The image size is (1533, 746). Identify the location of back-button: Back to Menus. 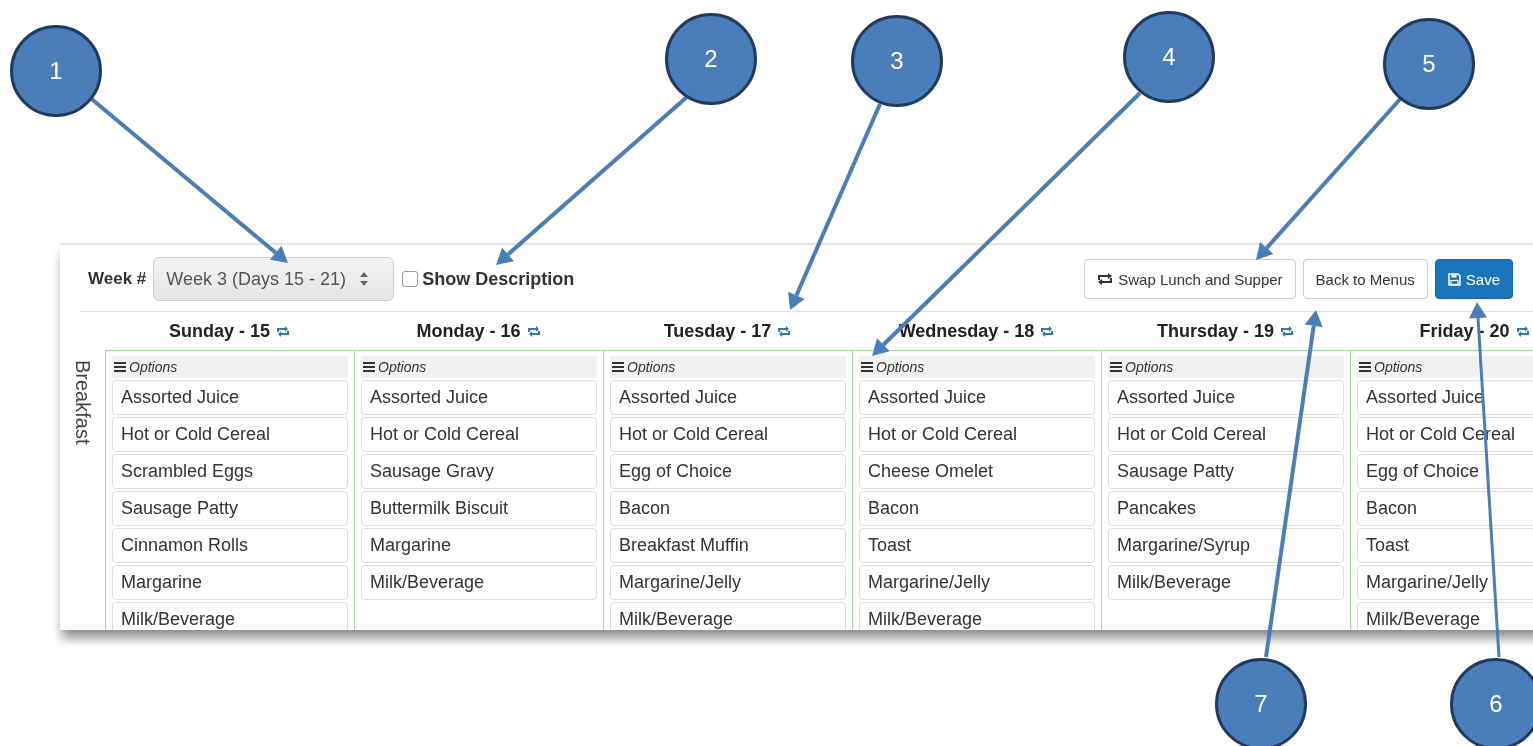
(1365, 279).